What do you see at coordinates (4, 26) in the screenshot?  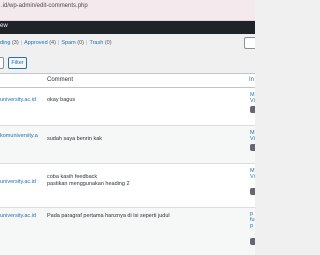 I see `admin-bar-item: ew` at bounding box center [4, 26].